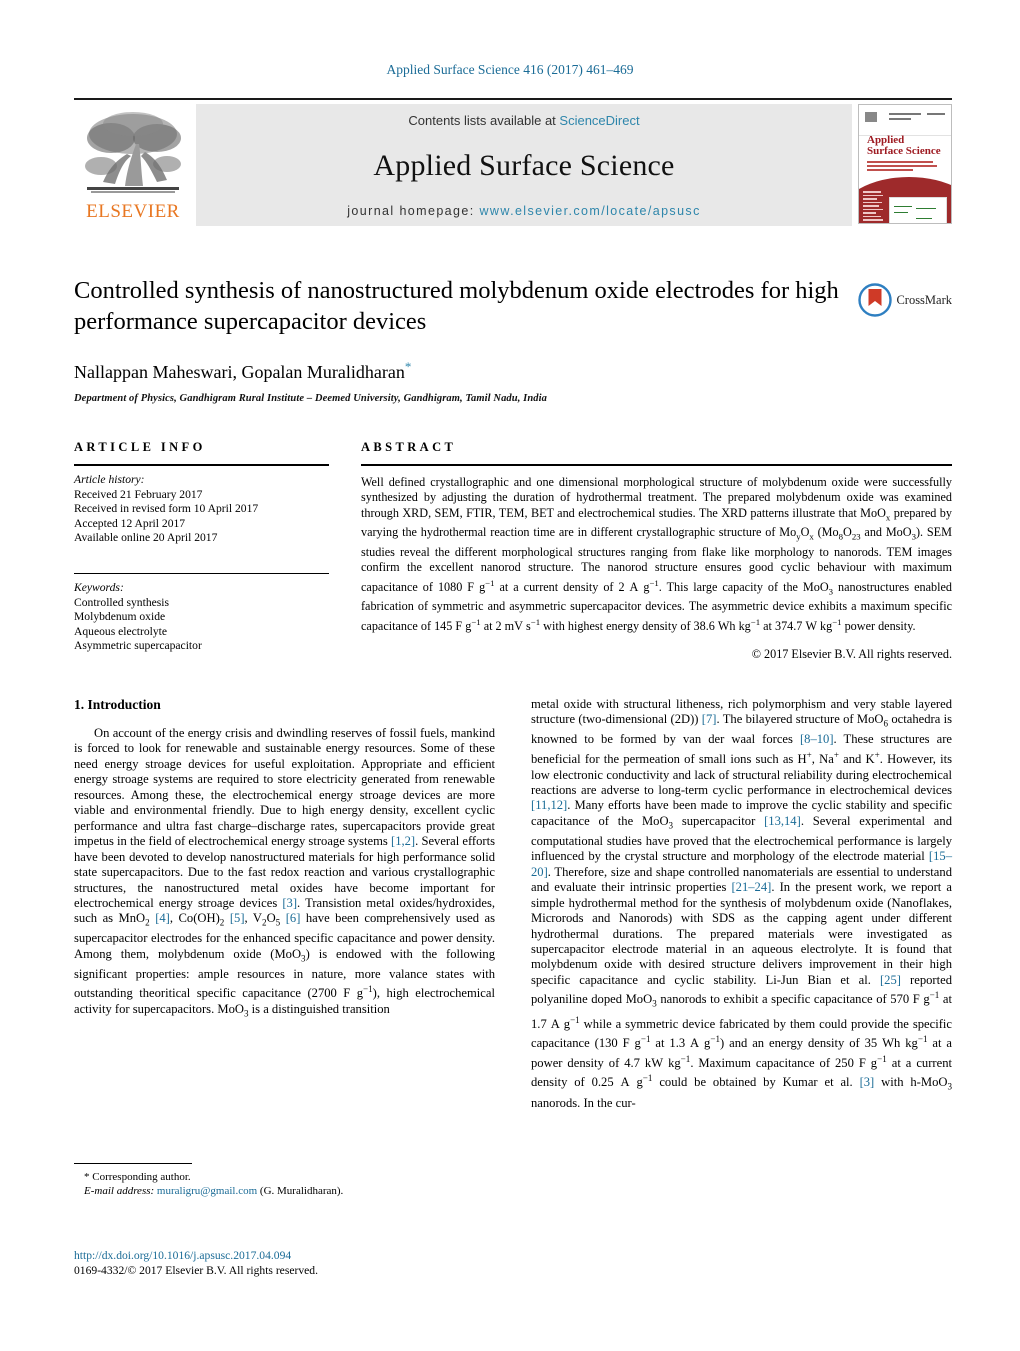 The width and height of the screenshot is (1020, 1351). What do you see at coordinates (709, 719) in the screenshot?
I see `citation-ref: [7]` at bounding box center [709, 719].